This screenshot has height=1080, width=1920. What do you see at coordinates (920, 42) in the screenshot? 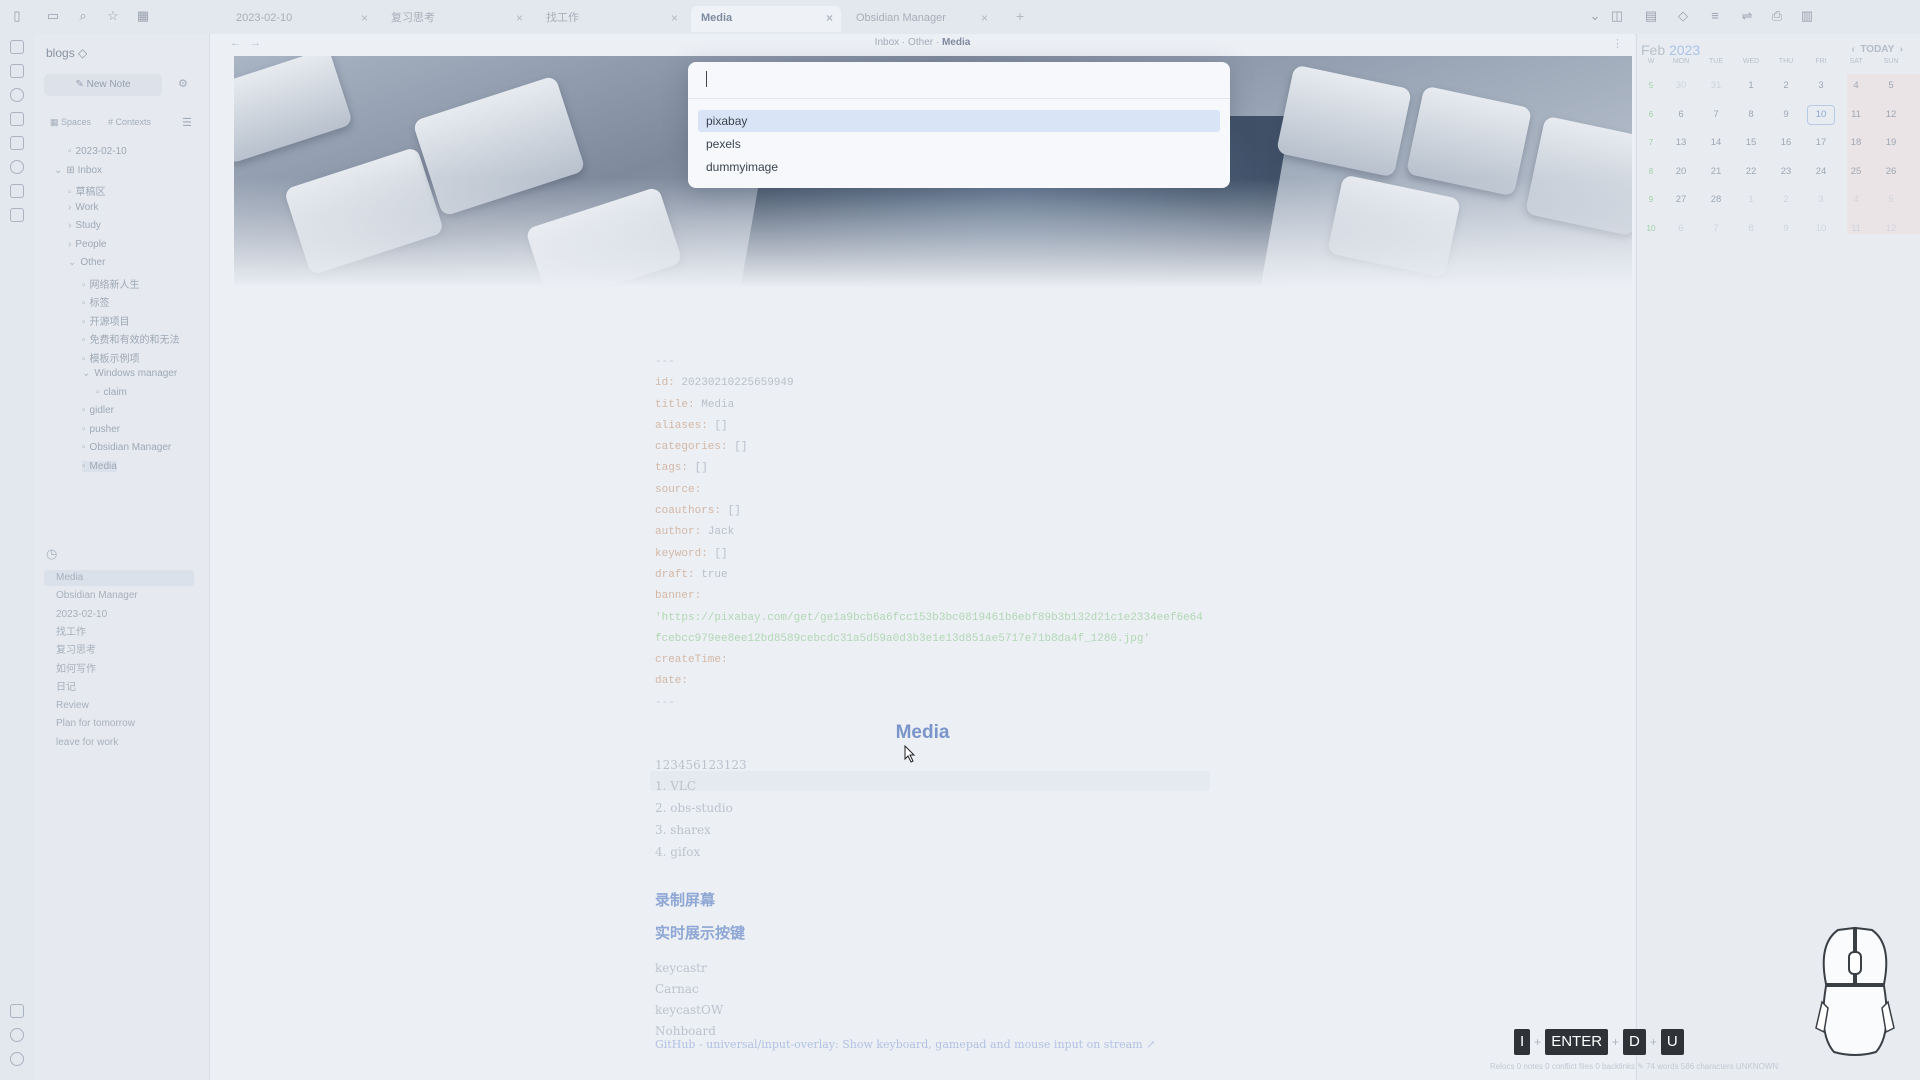
I see `breadcrumb-other: Other` at bounding box center [920, 42].